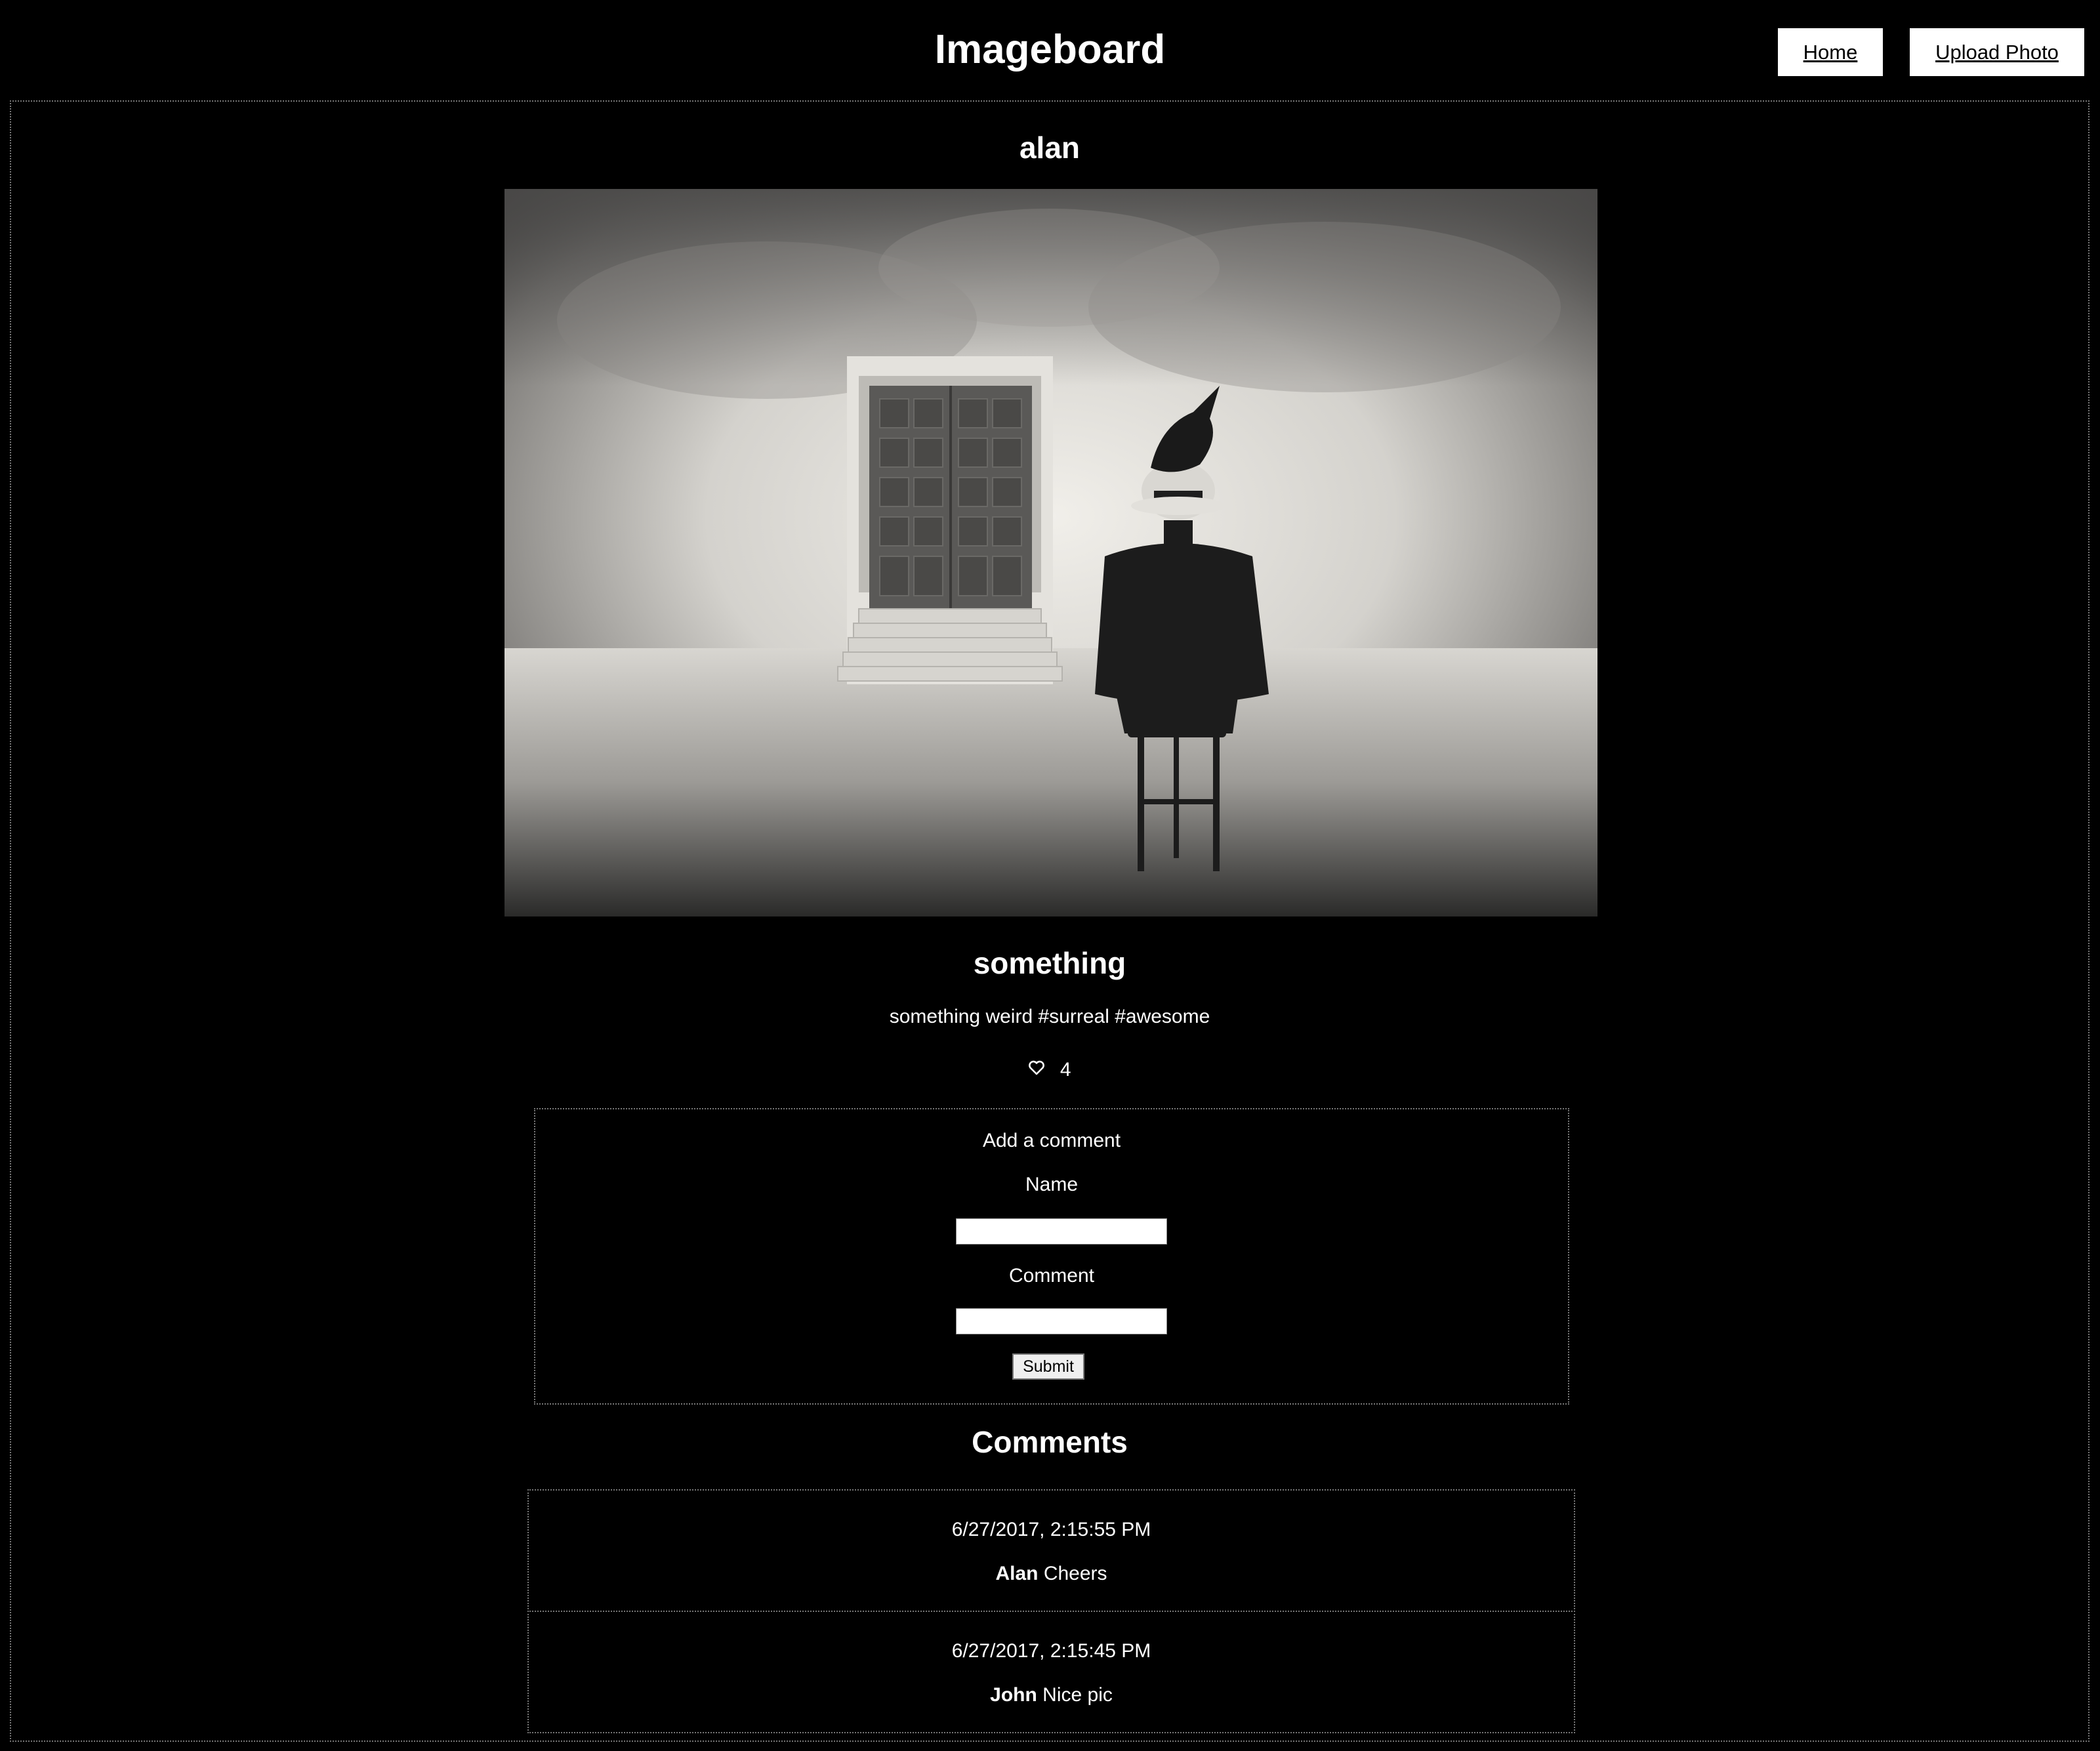 The image size is (2100, 1751). What do you see at coordinates (1051, 1276) in the screenshot?
I see `comment-label: Comment` at bounding box center [1051, 1276].